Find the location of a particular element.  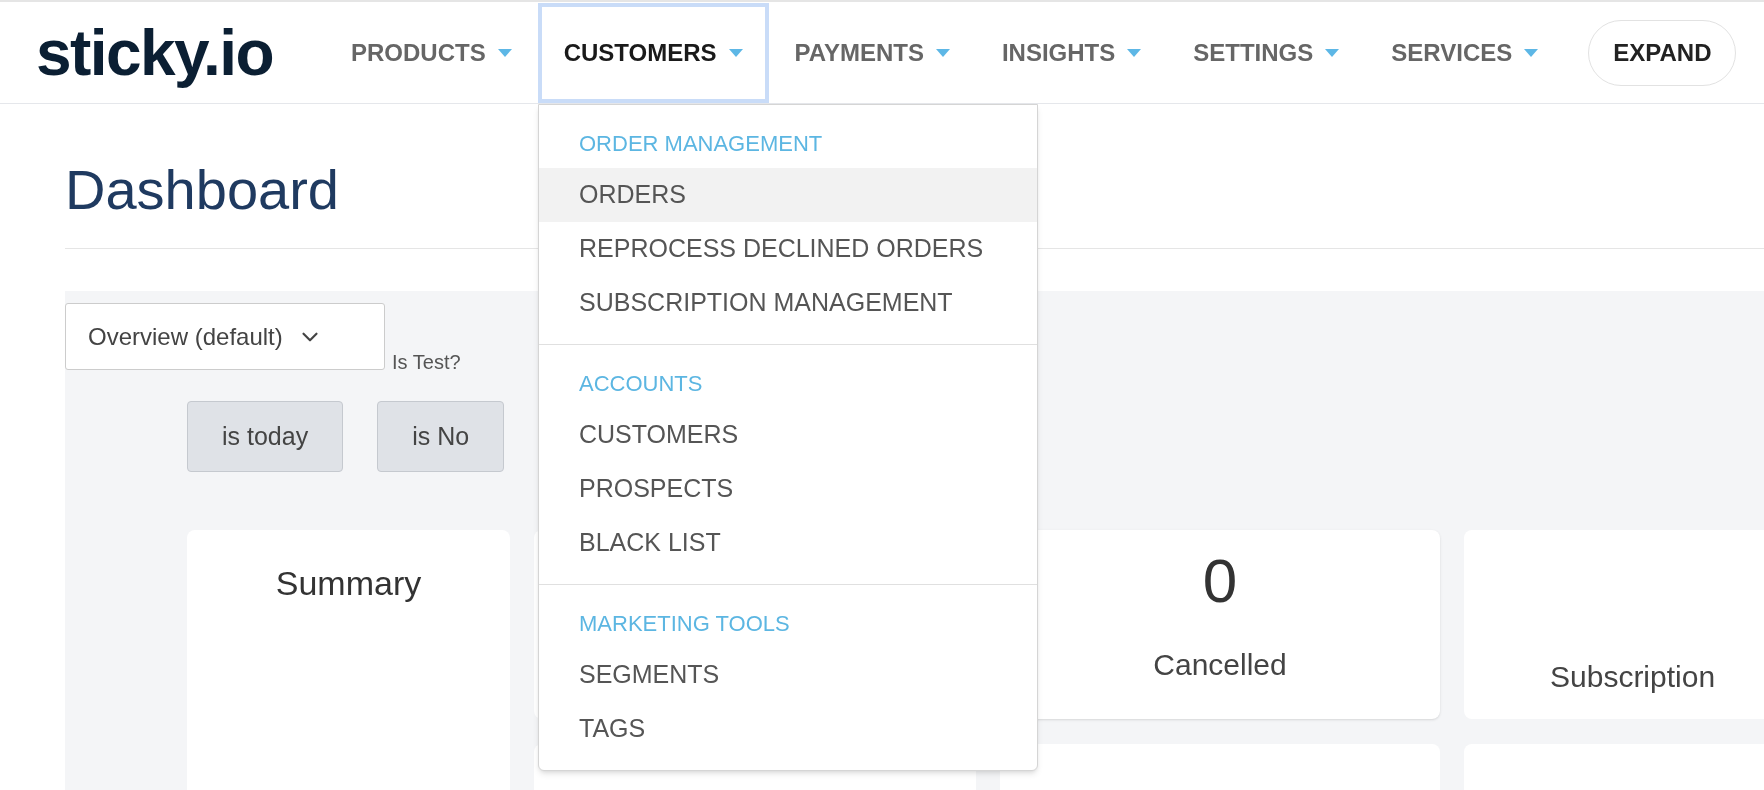

menu-section-heading: MARKETING TOOLS is located at coordinates (684, 624).